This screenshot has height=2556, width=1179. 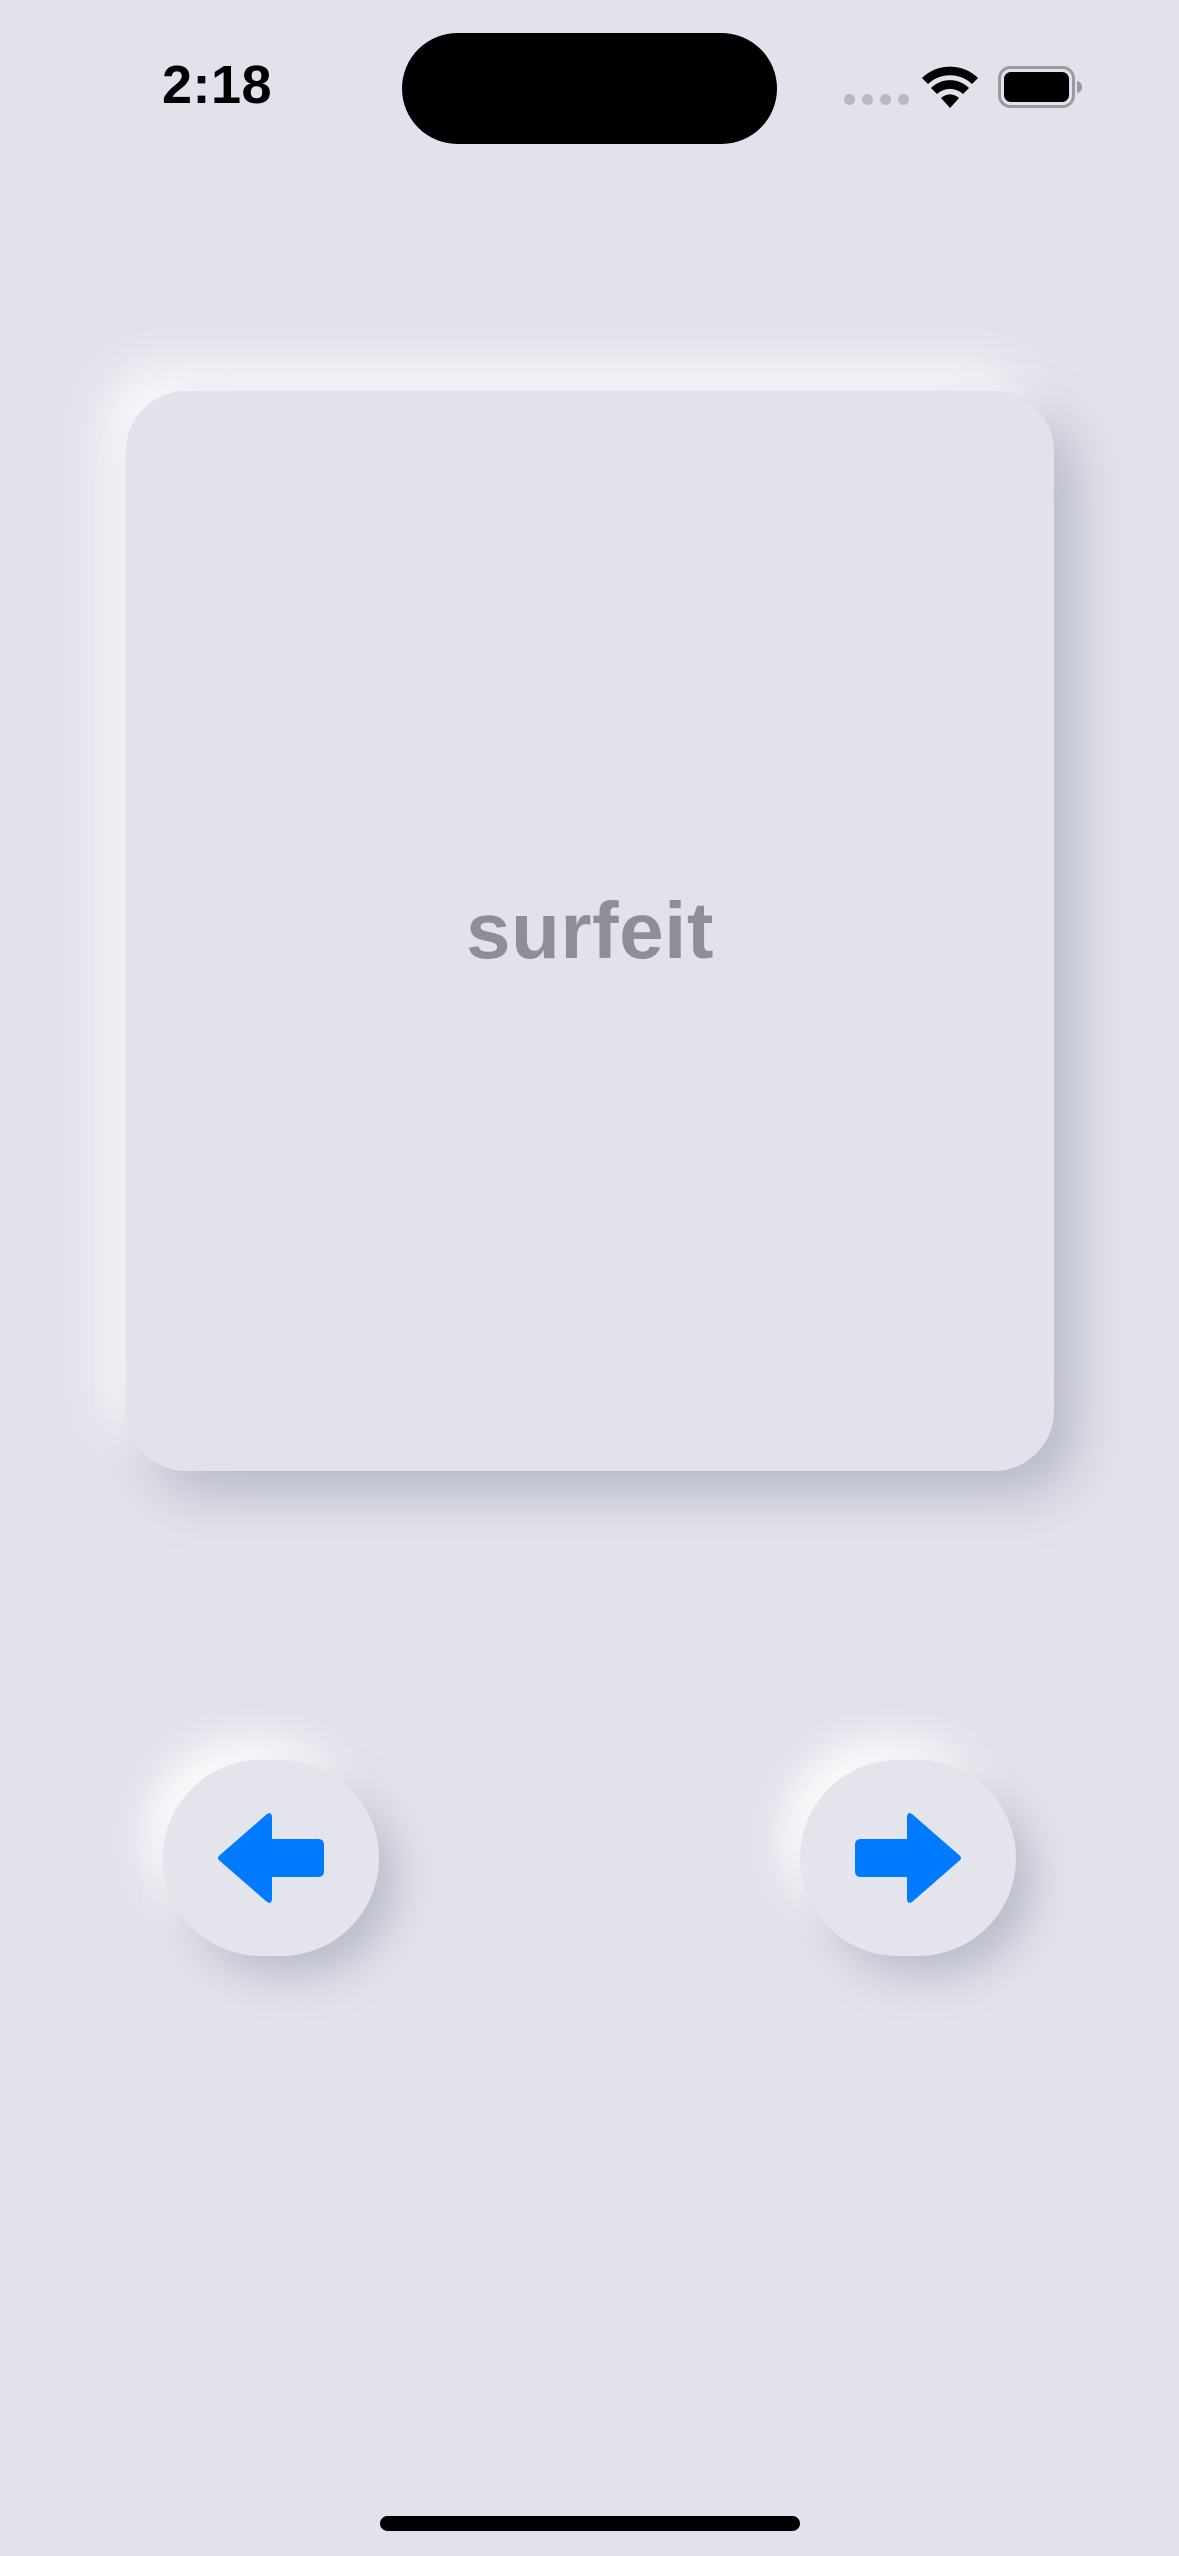 I want to click on status-time: 2:18, so click(x=217, y=85).